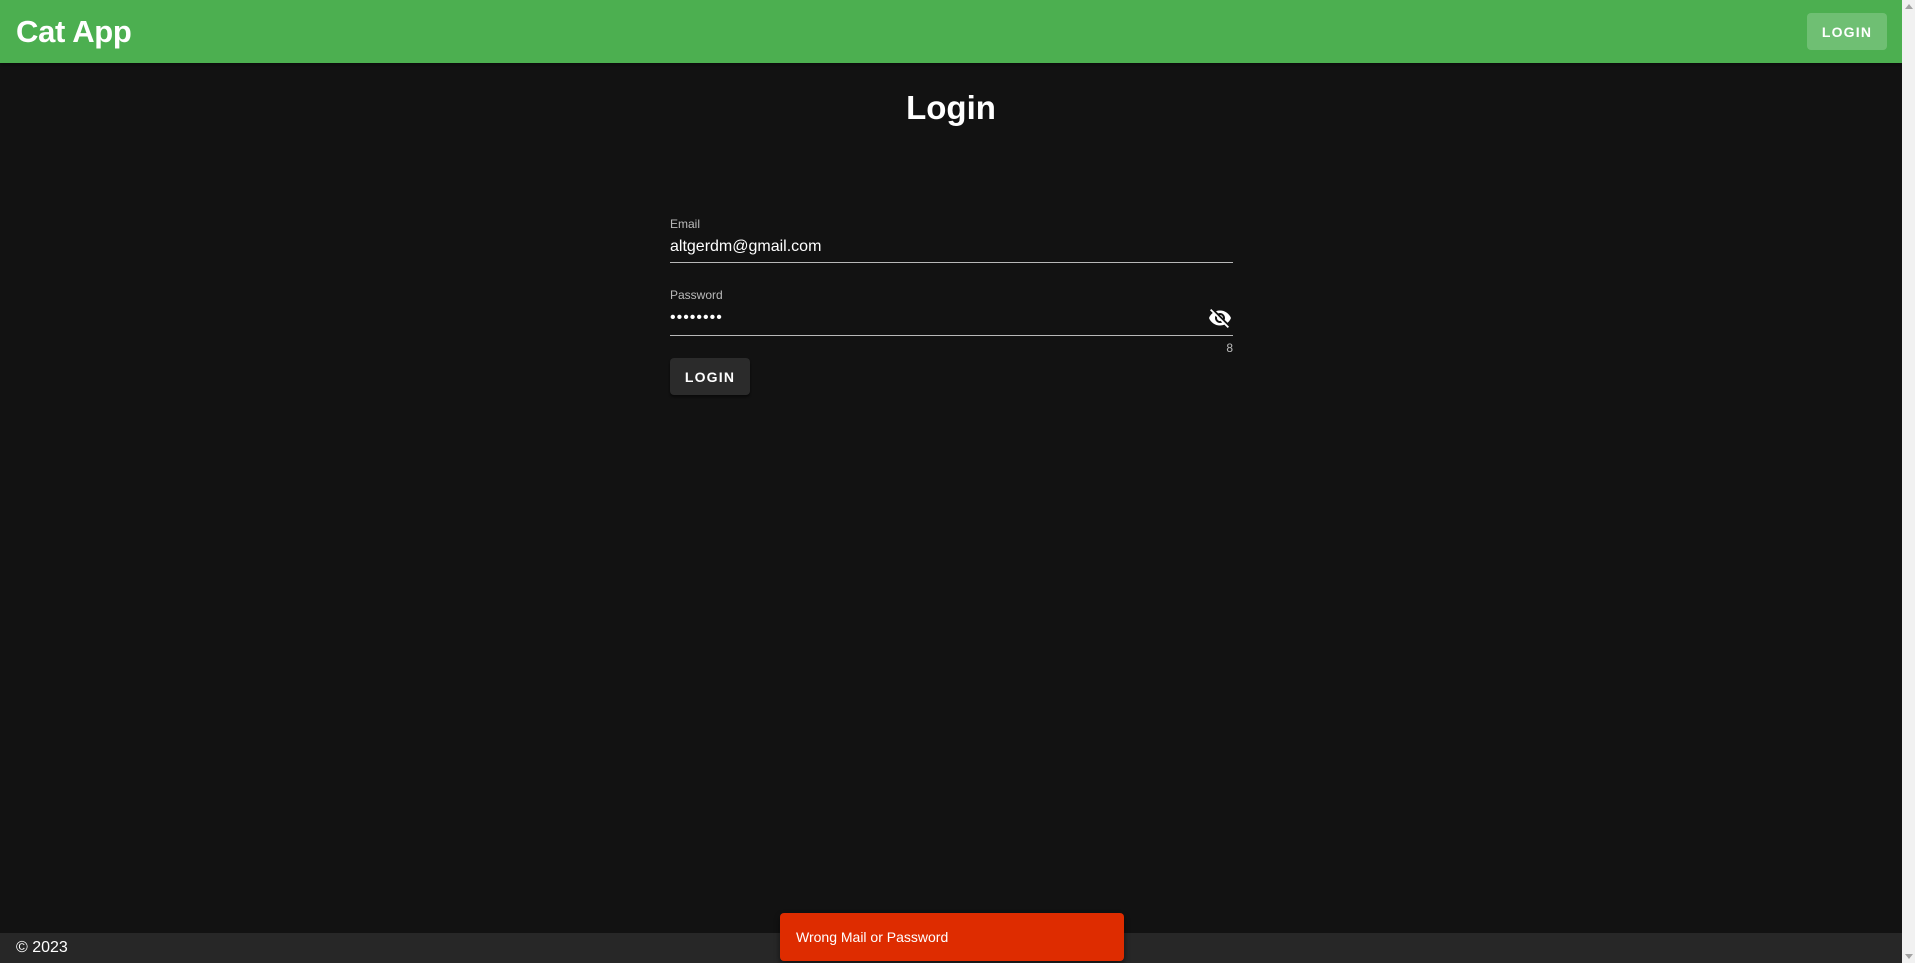 Image resolution: width=1915 pixels, height=963 pixels. I want to click on scroll-down-arrow-icon, so click(1909, 956).